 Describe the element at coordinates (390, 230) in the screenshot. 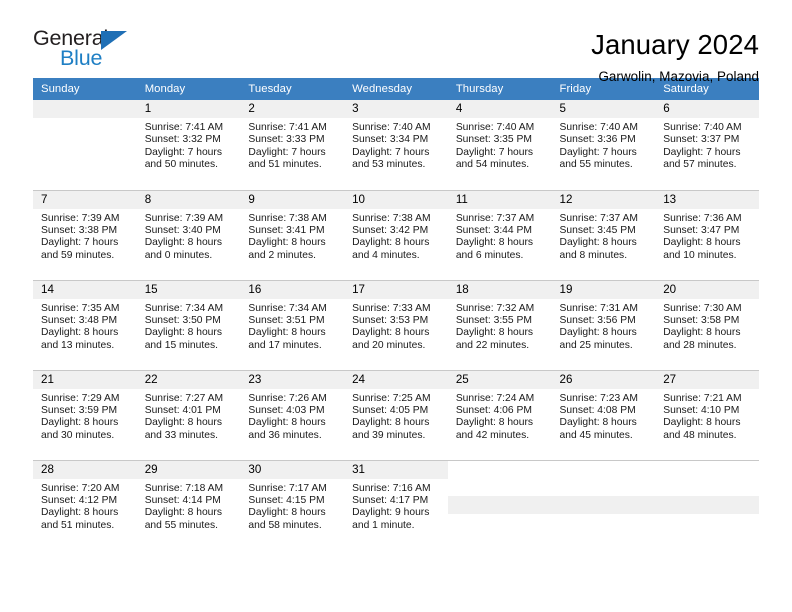

I see `sunset-text: Sunset: 3:42 PM` at that location.